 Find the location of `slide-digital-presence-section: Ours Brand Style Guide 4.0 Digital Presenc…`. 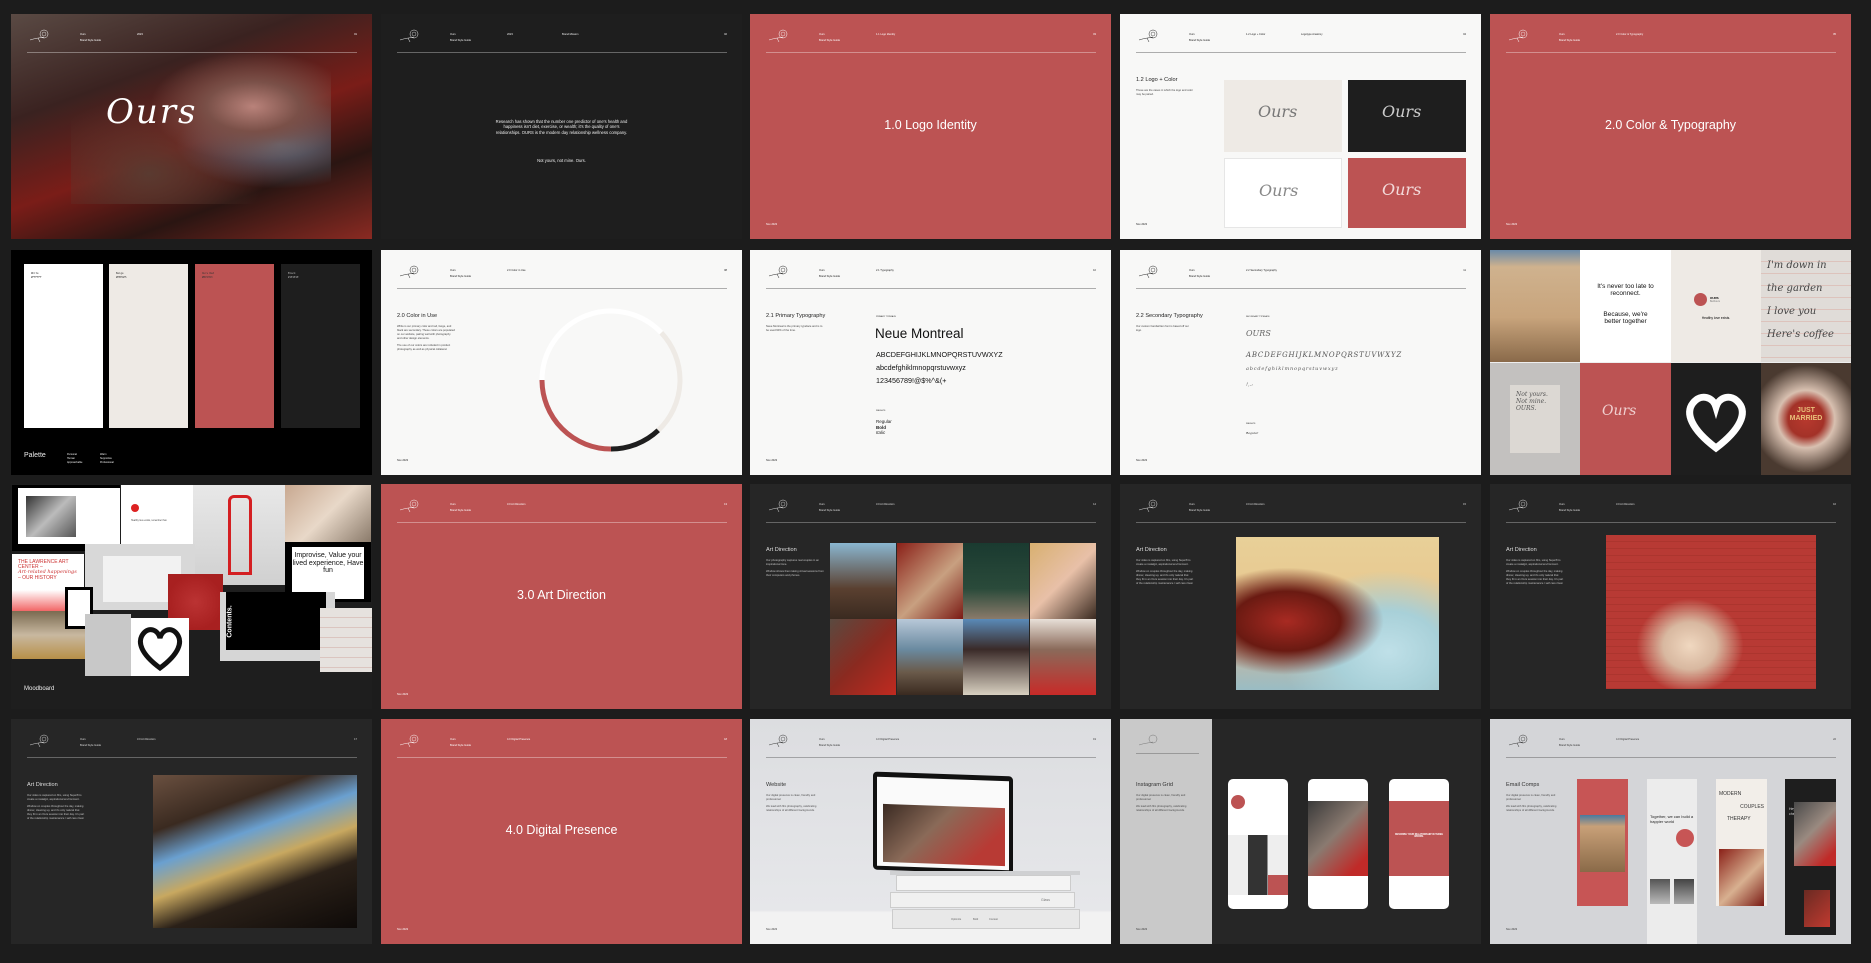

slide-digital-presence-section: Ours Brand Style Guide 4.0 Digital Presenc… is located at coordinates (561, 831).